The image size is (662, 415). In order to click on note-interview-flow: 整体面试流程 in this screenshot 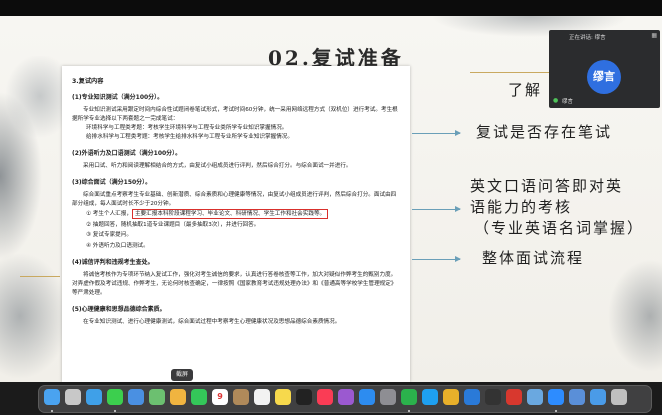, I will do `click(533, 258)`.